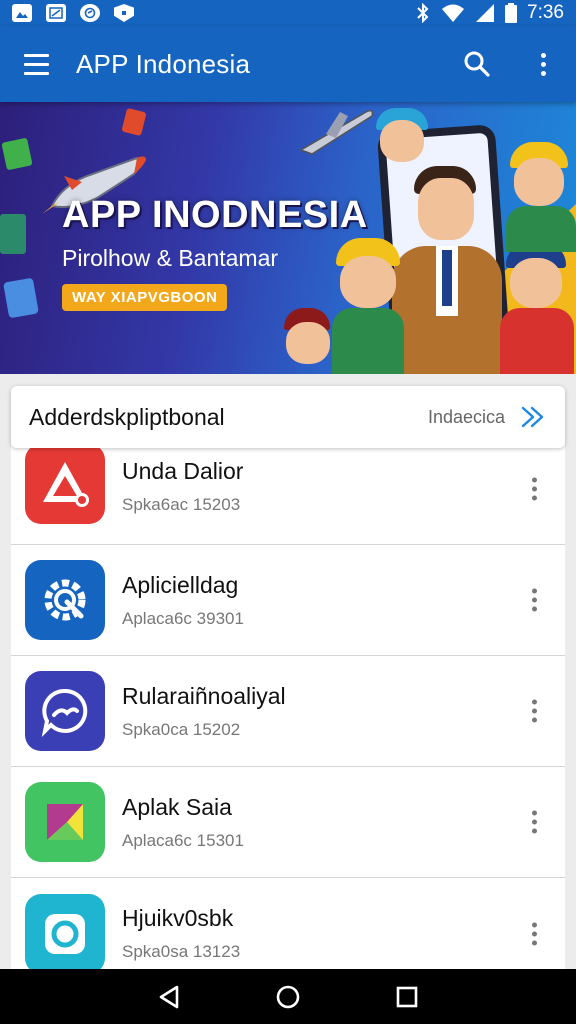 The image size is (576, 1024). Describe the element at coordinates (466, 416) in the screenshot. I see `section-link-label: Indaecica` at that location.